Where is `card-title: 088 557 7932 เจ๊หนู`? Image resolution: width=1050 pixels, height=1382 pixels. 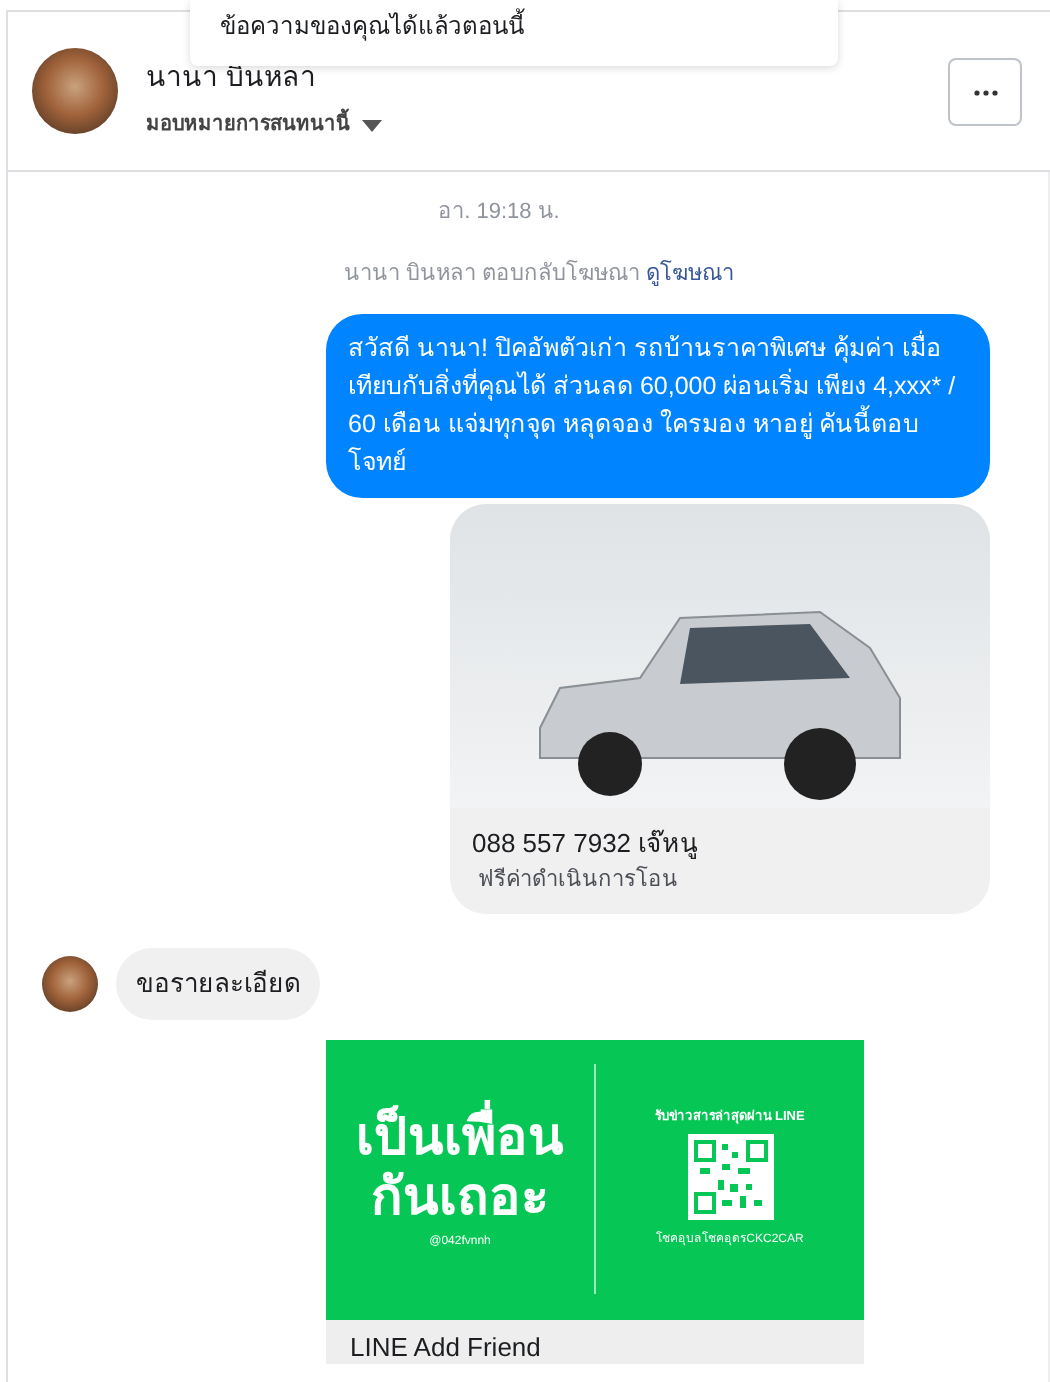 card-title: 088 557 7932 เจ๊หนู is located at coordinates (586, 844).